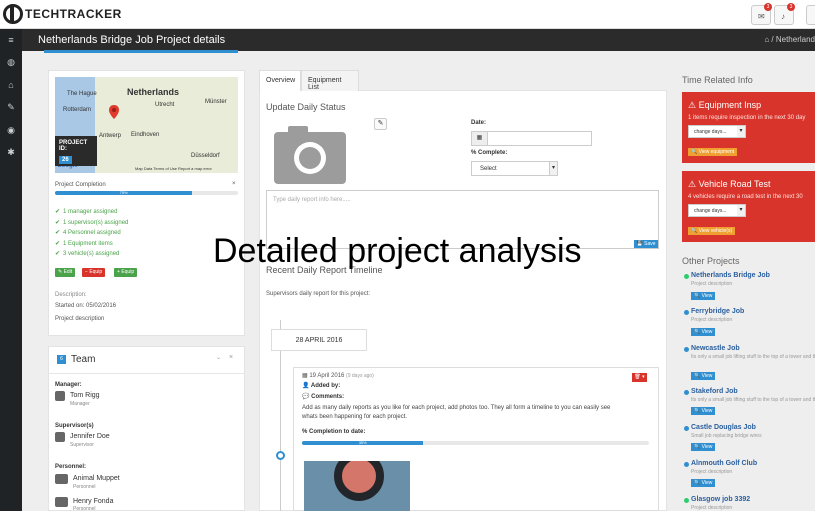  I want to click on camera-icon, so click(310, 154).